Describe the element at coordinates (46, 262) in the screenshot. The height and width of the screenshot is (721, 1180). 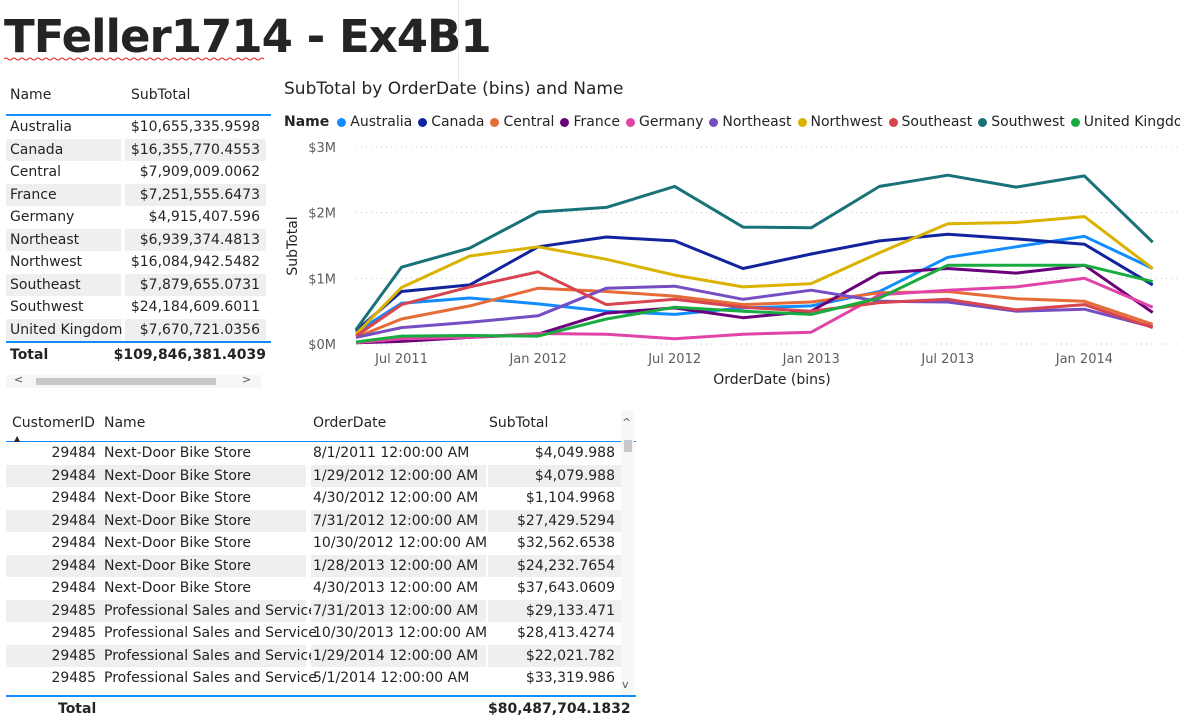
I see `cell-name: Northwest` at that location.